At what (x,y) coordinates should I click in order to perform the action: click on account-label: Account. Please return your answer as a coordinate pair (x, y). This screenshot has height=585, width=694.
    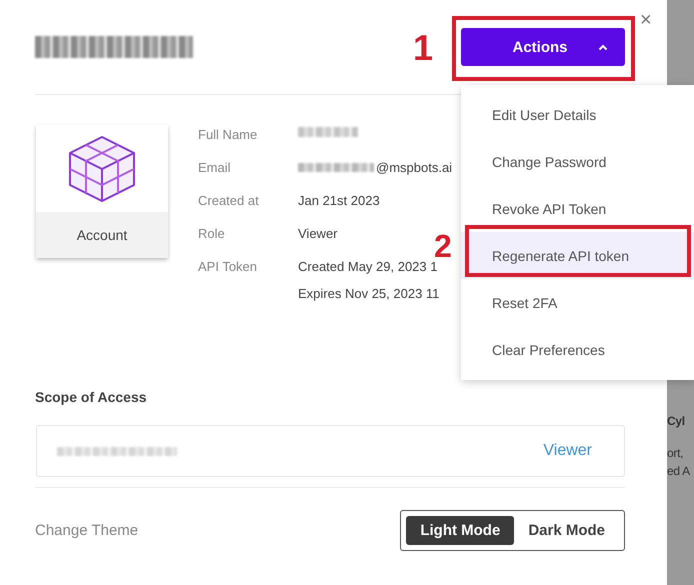
    Looking at the image, I should click on (102, 235).